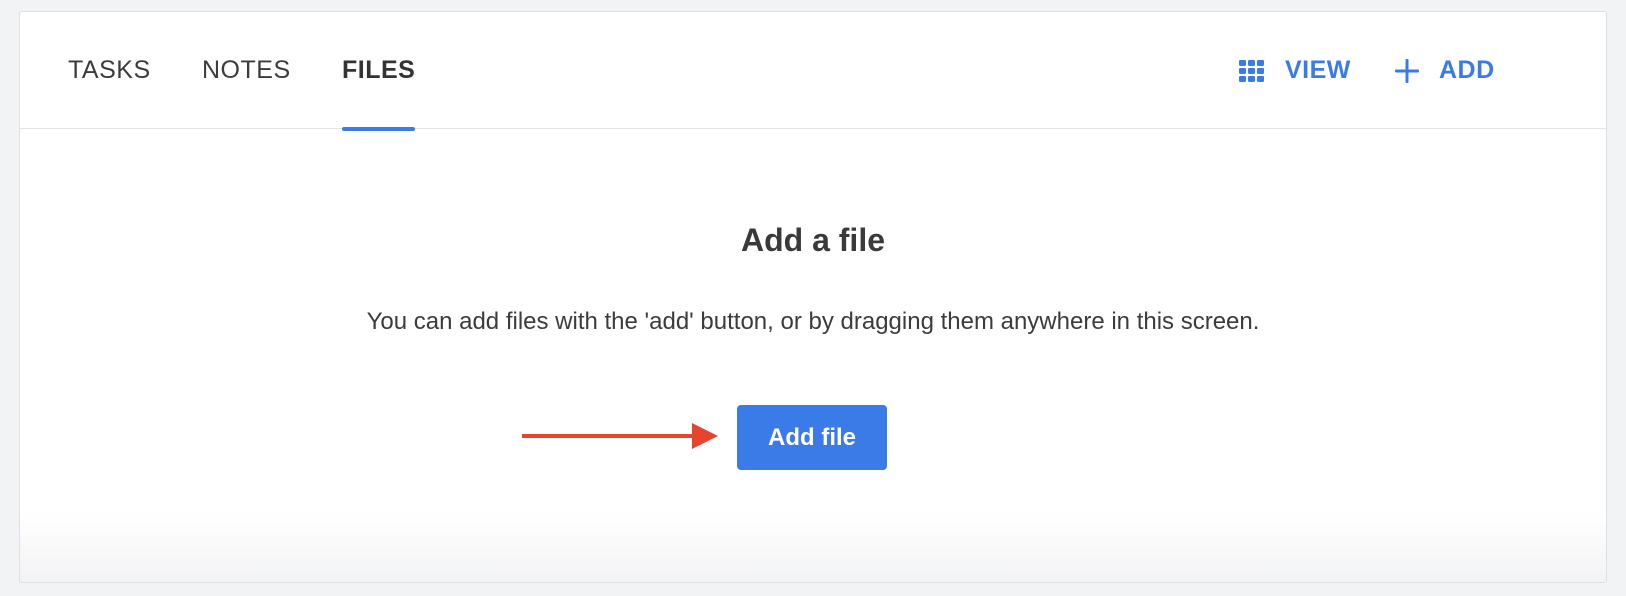  What do you see at coordinates (812, 240) in the screenshot?
I see `empty-state-title: Add a file` at bounding box center [812, 240].